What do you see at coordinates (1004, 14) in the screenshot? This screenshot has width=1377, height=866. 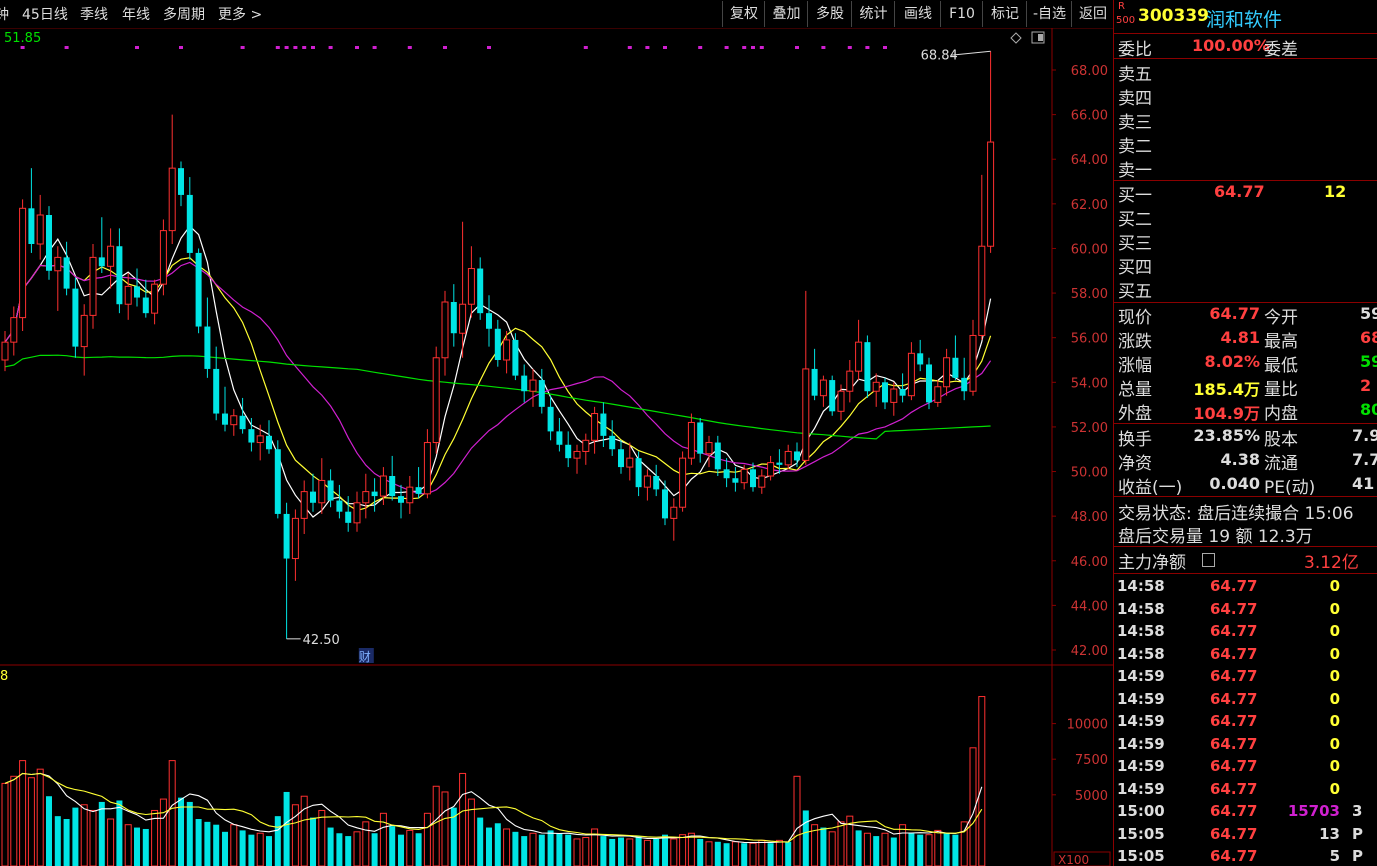 I see `toolbar-button-6: 标记` at bounding box center [1004, 14].